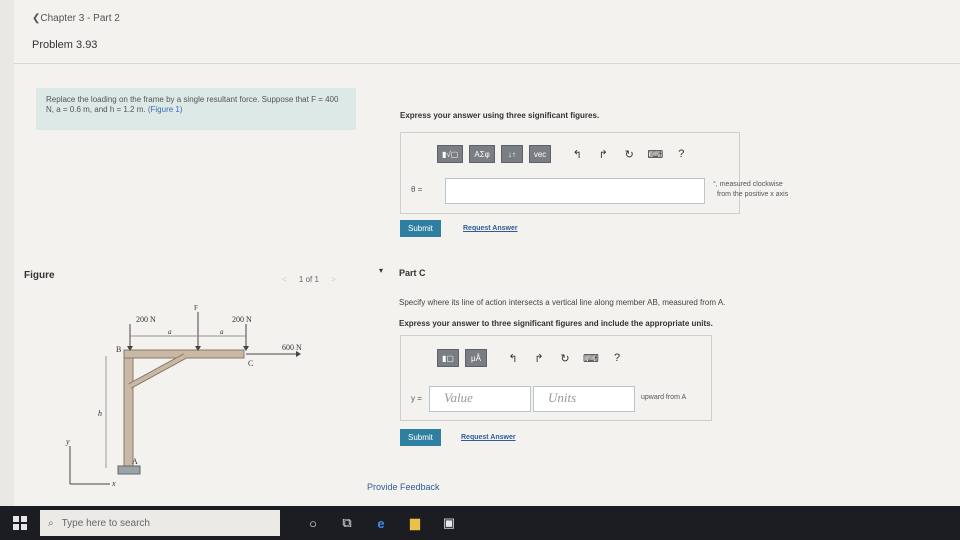 This screenshot has width=960, height=540. What do you see at coordinates (575, 191) in the screenshot?
I see `theta-input` at bounding box center [575, 191].